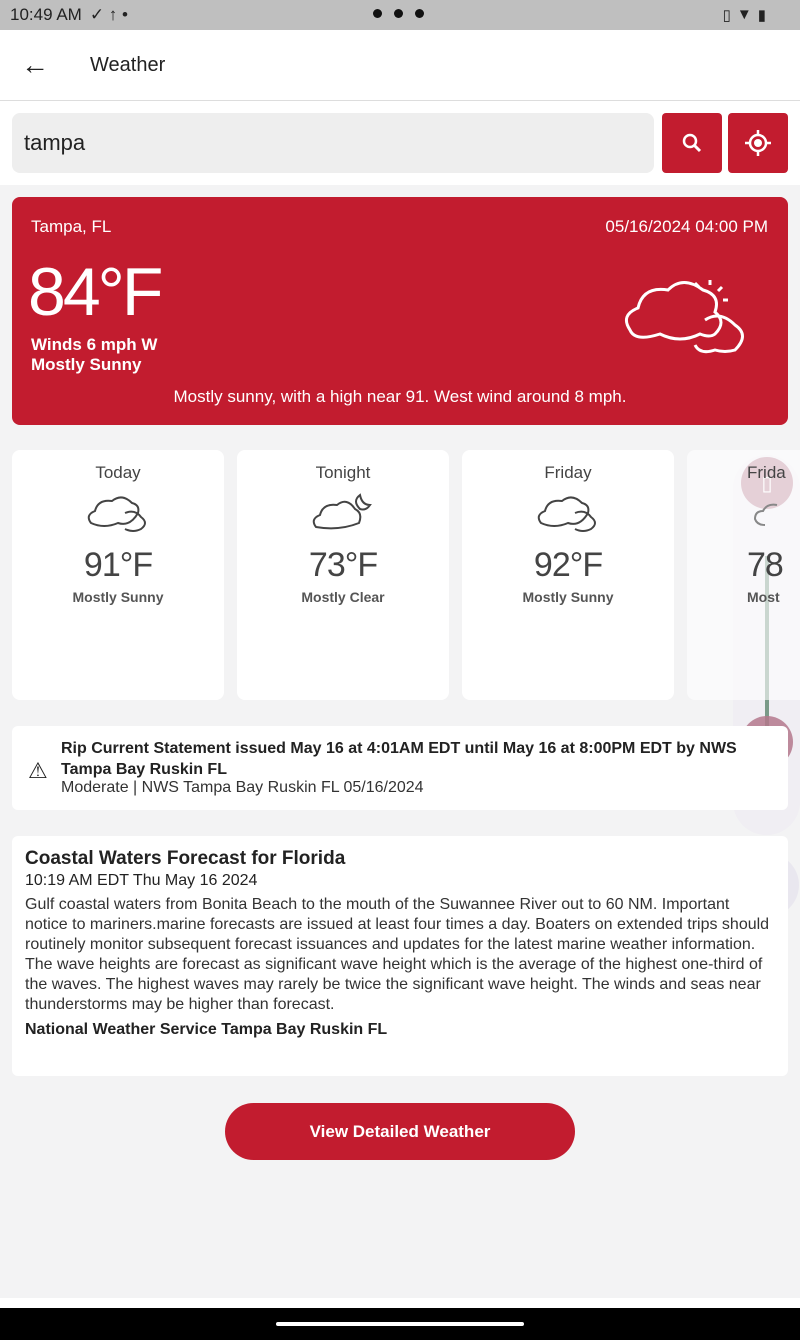 The height and width of the screenshot is (1340, 800). Describe the element at coordinates (128, 64) in the screenshot. I see `page-title: Weather` at that location.